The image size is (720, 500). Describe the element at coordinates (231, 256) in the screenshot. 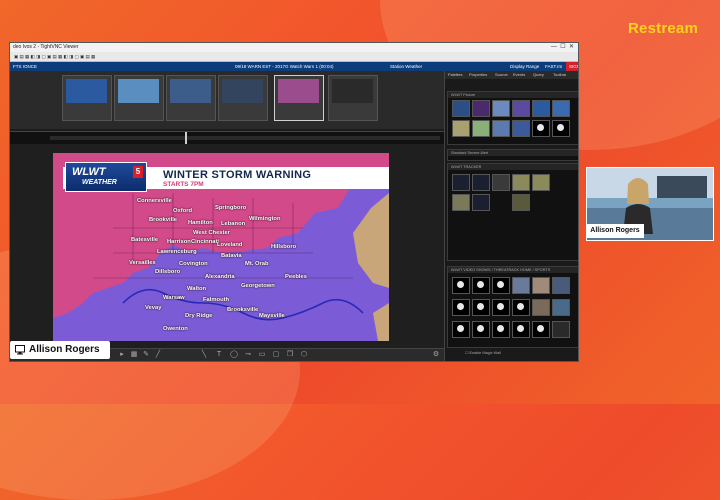

I see `city-label: Batavia` at that location.